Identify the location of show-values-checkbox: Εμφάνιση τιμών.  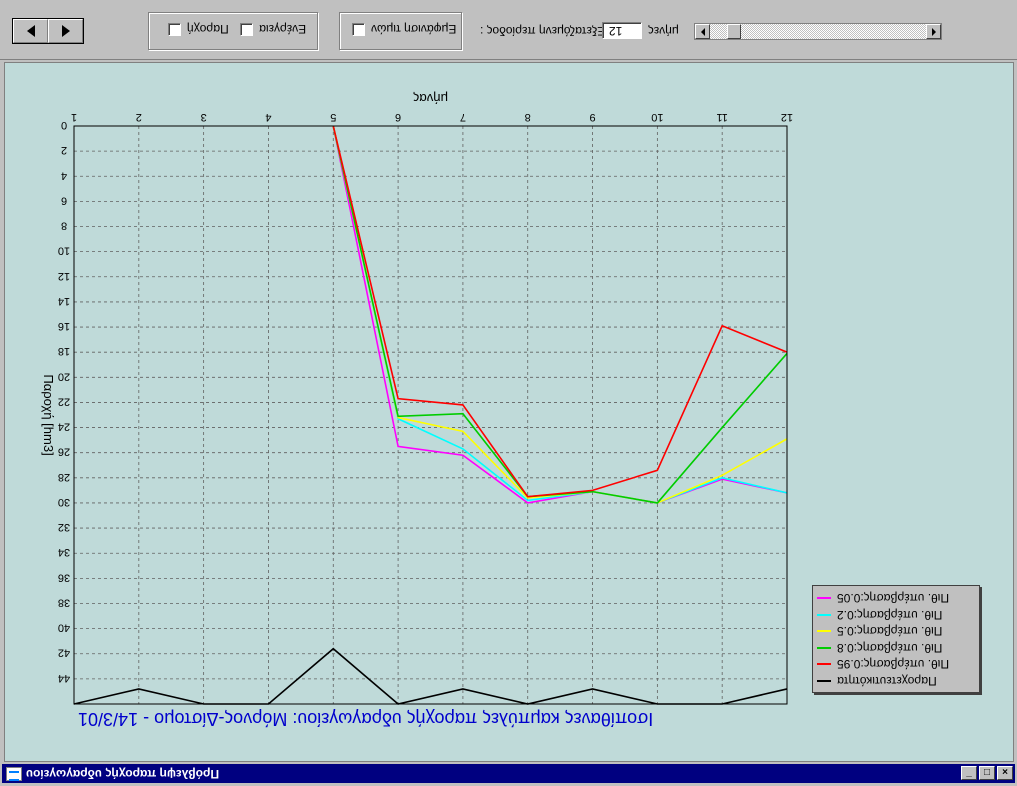
(404, 29).